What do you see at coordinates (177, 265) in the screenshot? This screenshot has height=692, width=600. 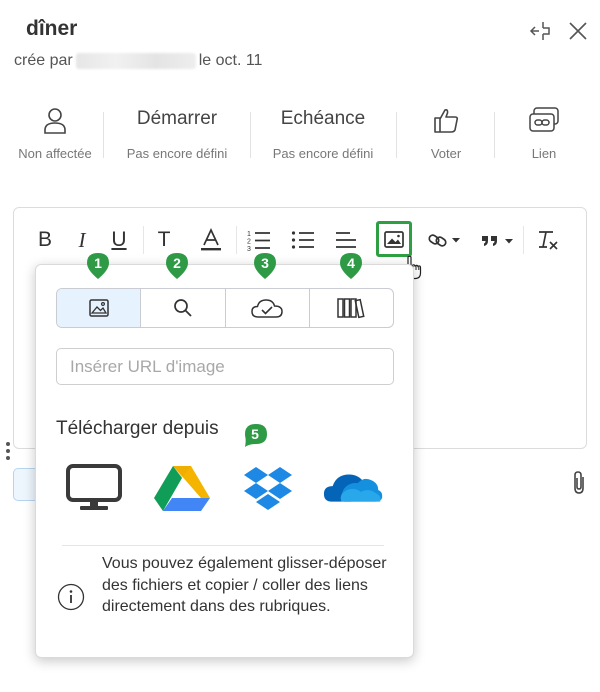 I see `annotation-marker-2: 2` at bounding box center [177, 265].